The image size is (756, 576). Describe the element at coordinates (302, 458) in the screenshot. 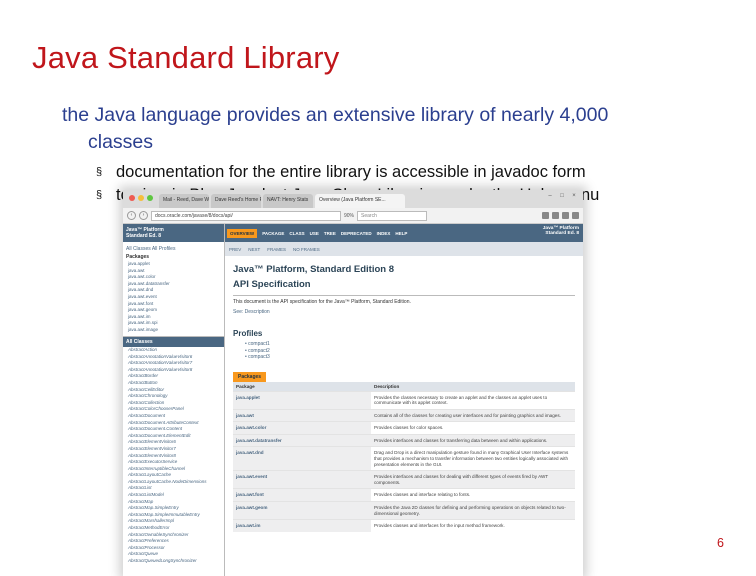

I see `package-name-link: java.awt.dnd` at that location.